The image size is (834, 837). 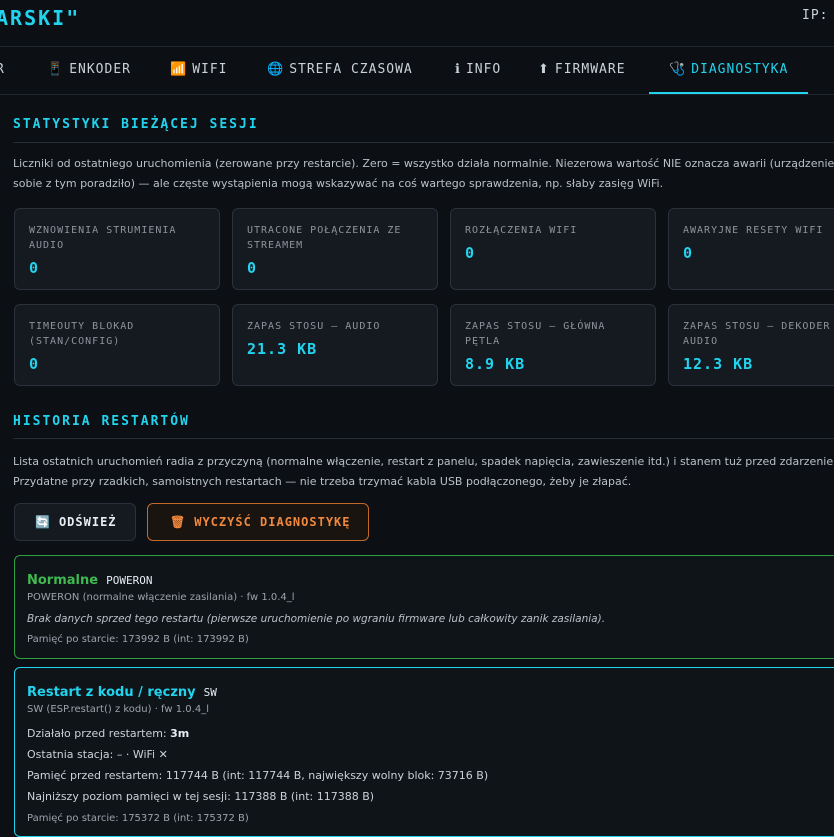 I want to click on stat-card-stack-decoder: ZAPAS STOSU – DEKODER AUDIO 12.3 KB, so click(x=751, y=345).